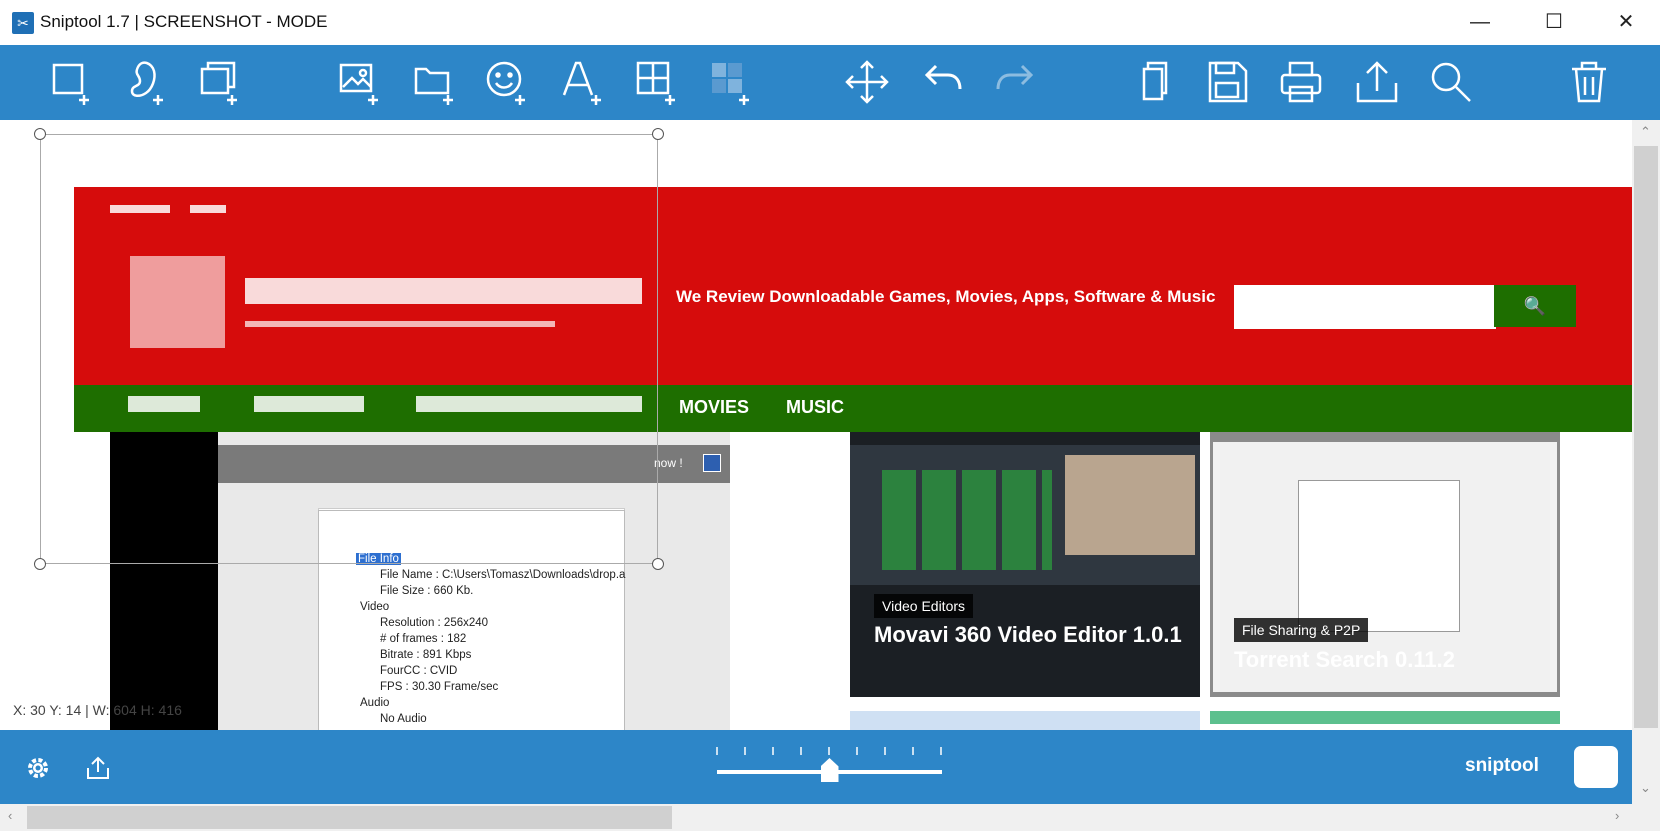 The width and height of the screenshot is (1660, 831). Describe the element at coordinates (731, 82) in the screenshot. I see `blur-icon` at that location.